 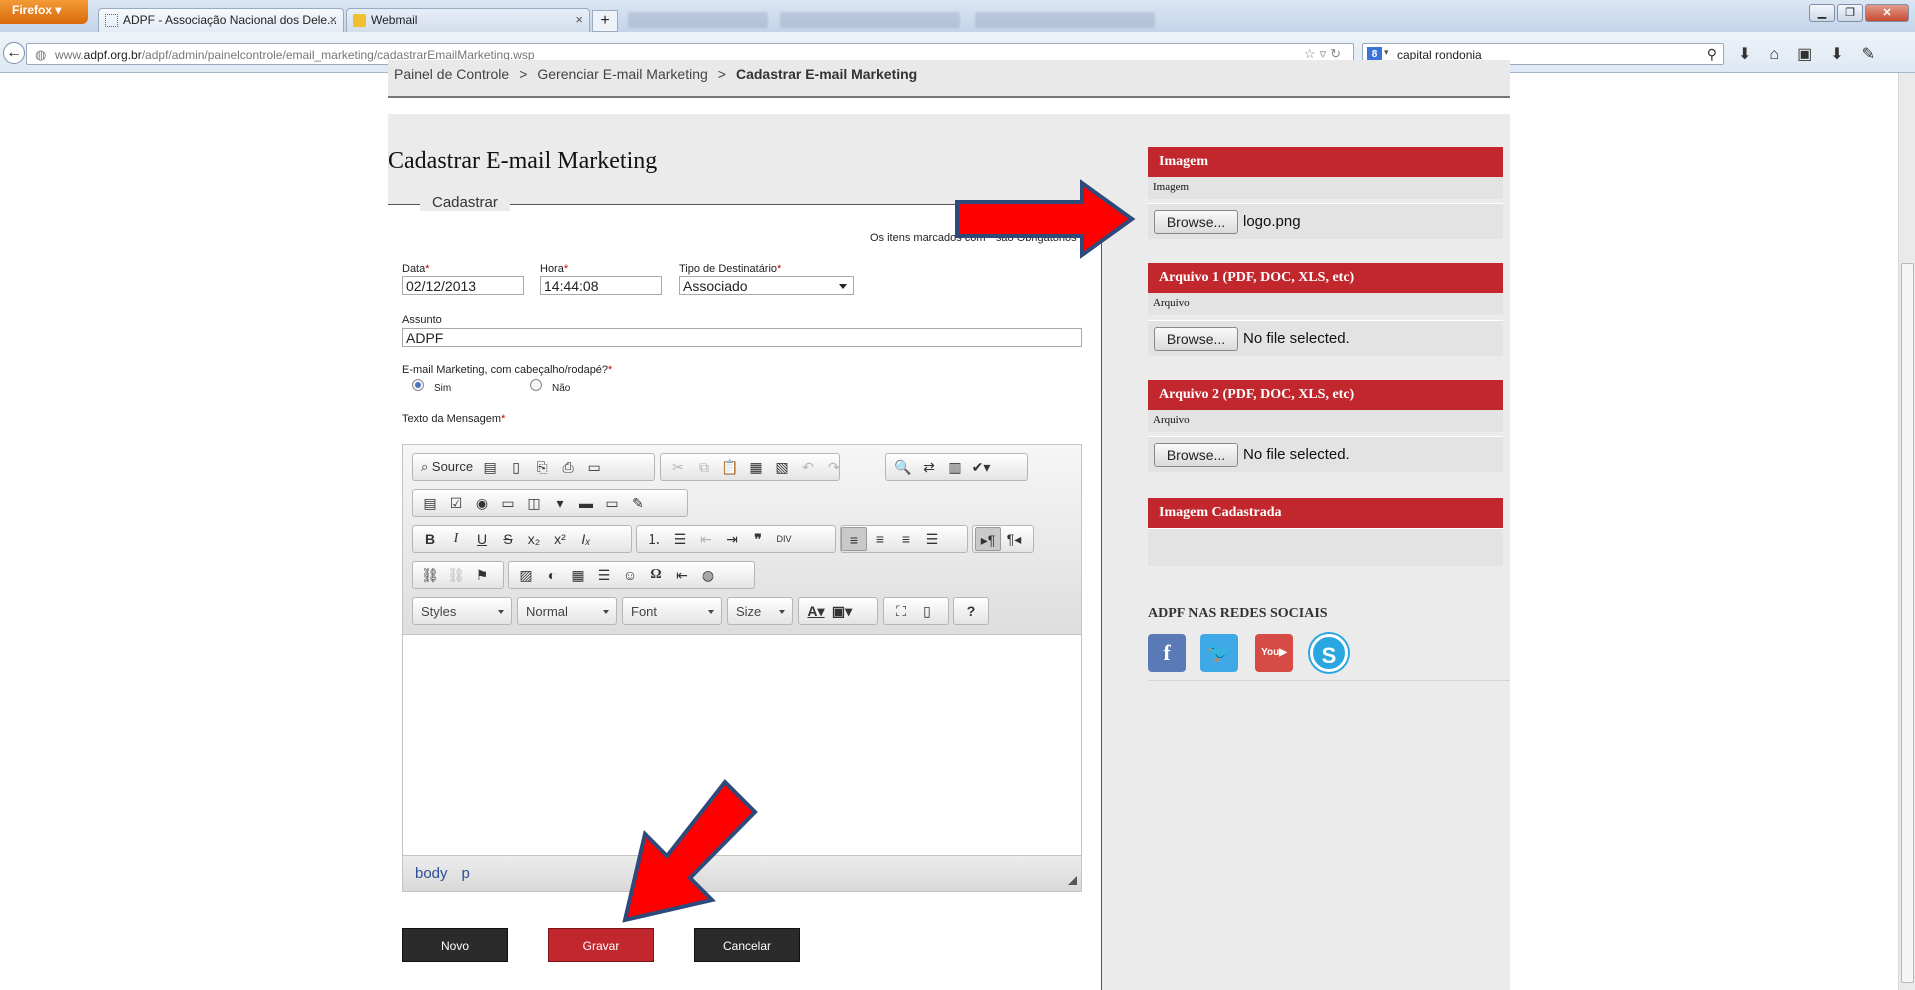 What do you see at coordinates (601, 285) in the screenshot?
I see `time-input: 14:44:08` at bounding box center [601, 285].